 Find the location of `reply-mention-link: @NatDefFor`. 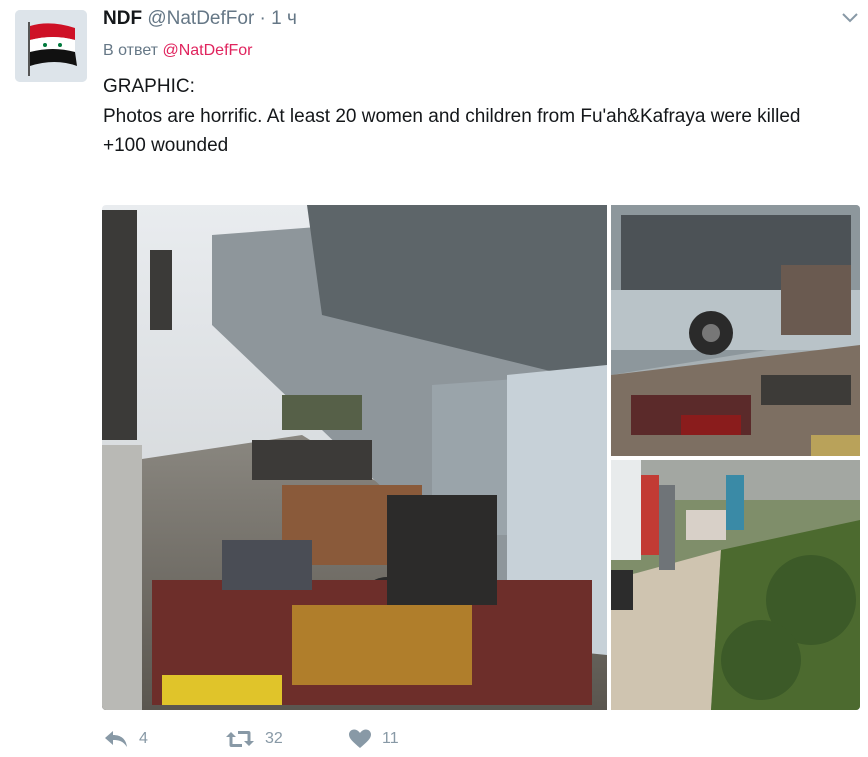

reply-mention-link: @NatDefFor is located at coordinates (207, 50).